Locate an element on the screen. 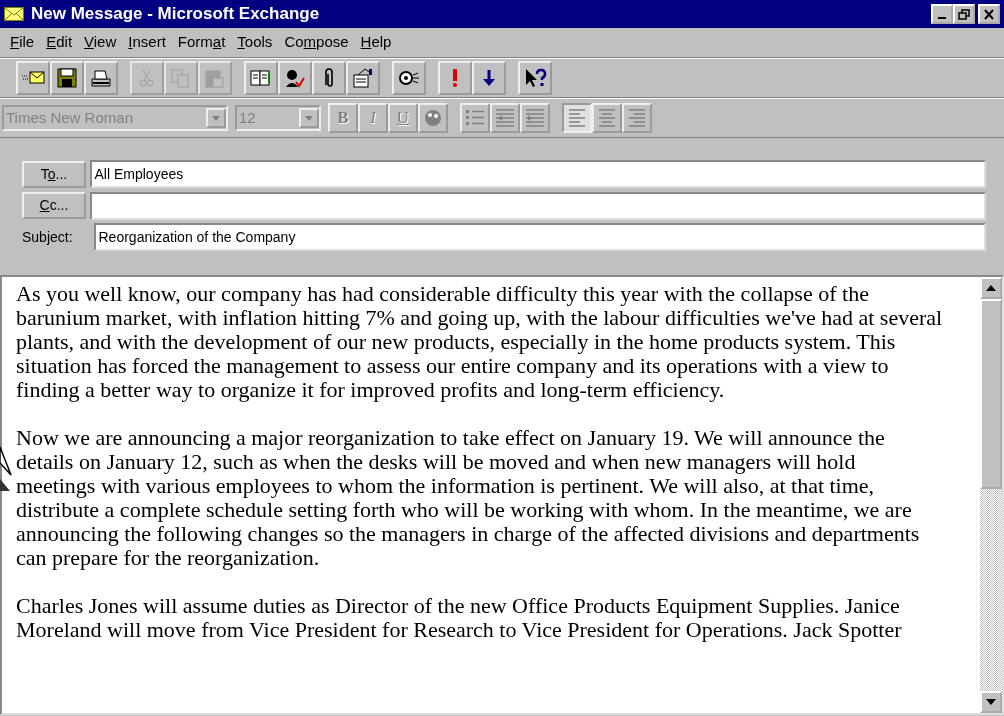  printer-icon is located at coordinates (101, 78).